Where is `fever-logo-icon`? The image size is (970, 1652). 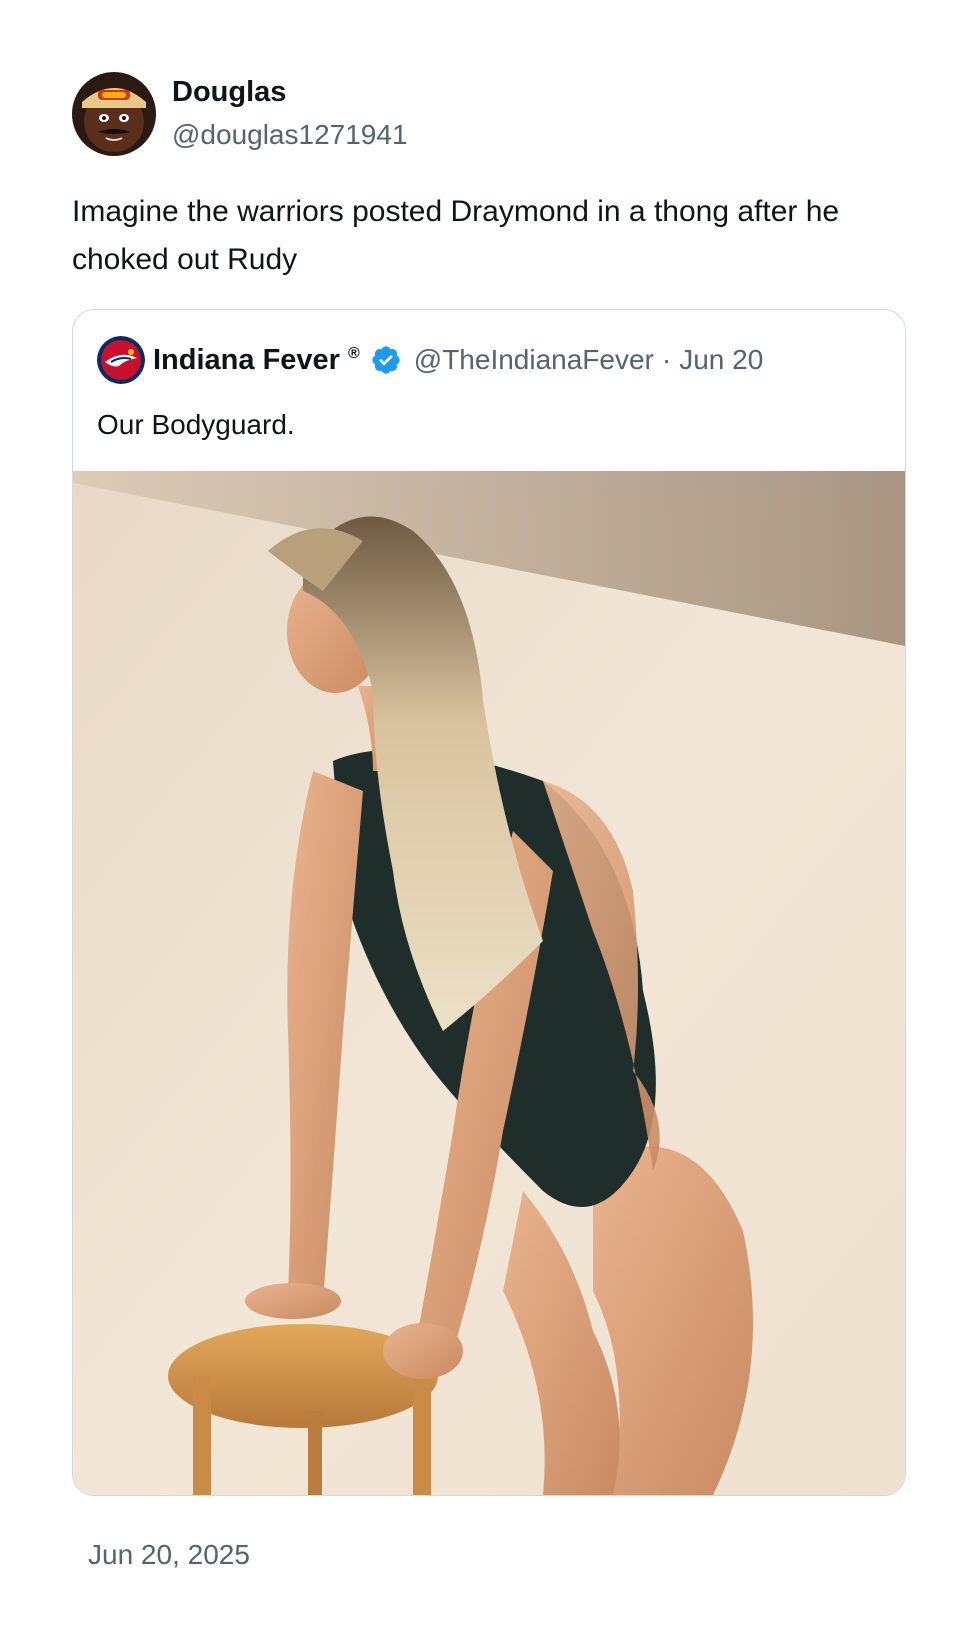
fever-logo-icon is located at coordinates (121, 360).